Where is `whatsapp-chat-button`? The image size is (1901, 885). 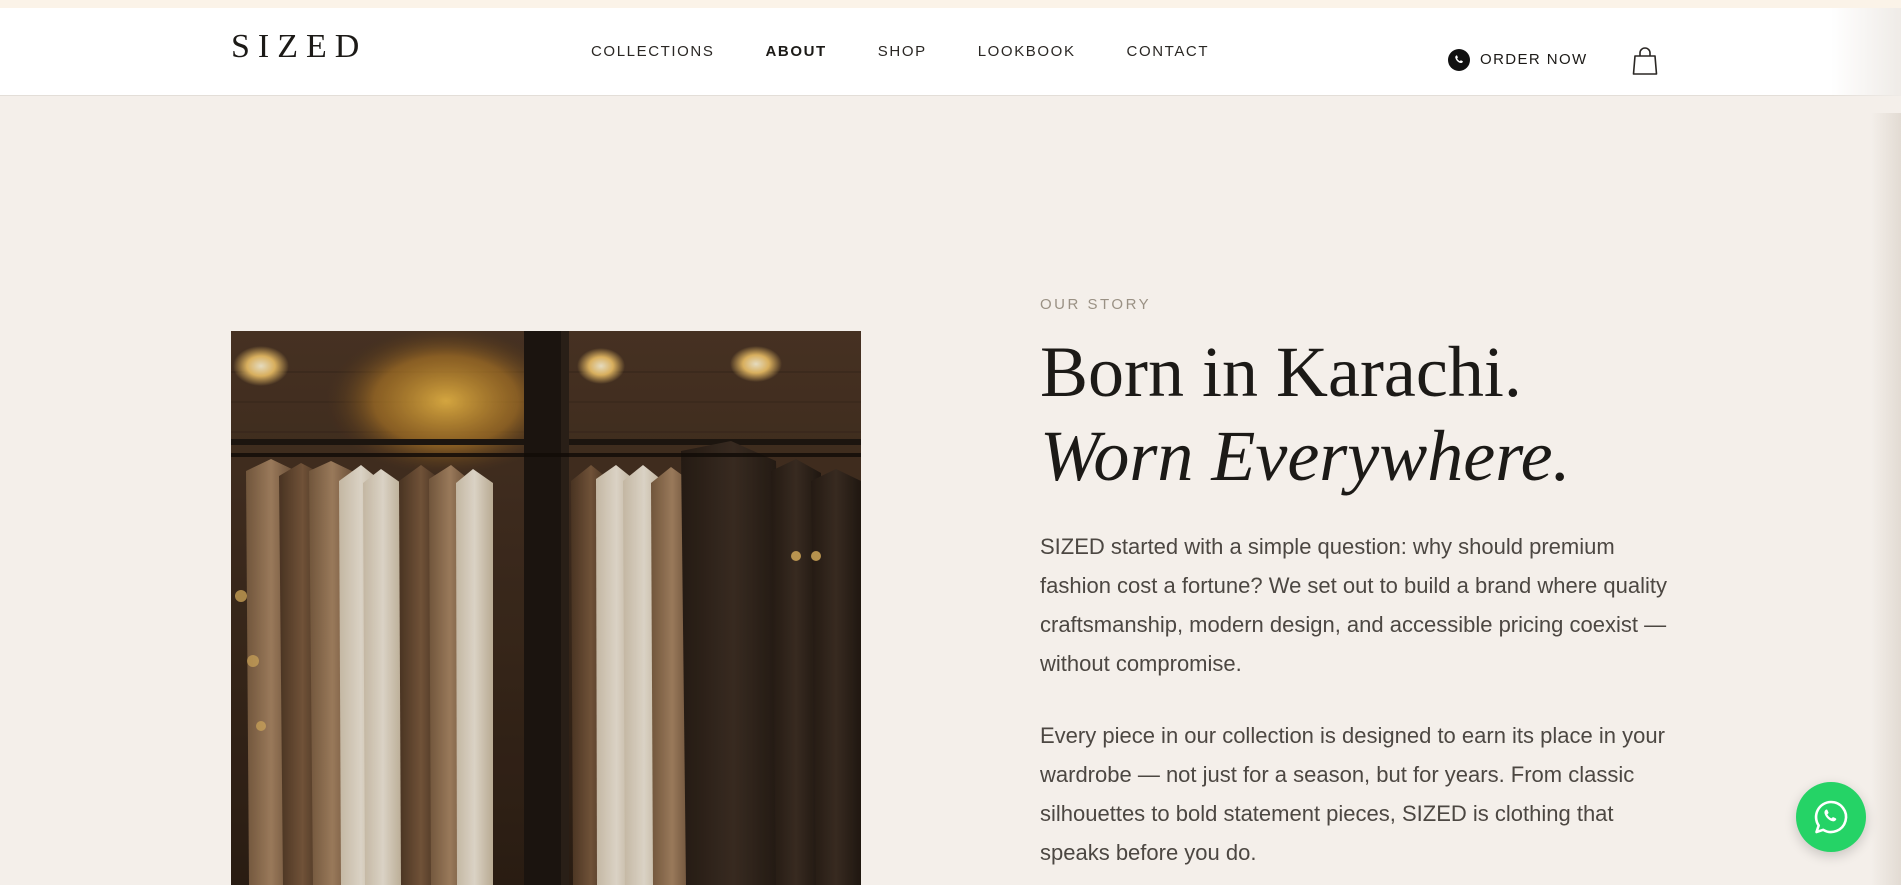
whatsapp-chat-button is located at coordinates (1831, 817).